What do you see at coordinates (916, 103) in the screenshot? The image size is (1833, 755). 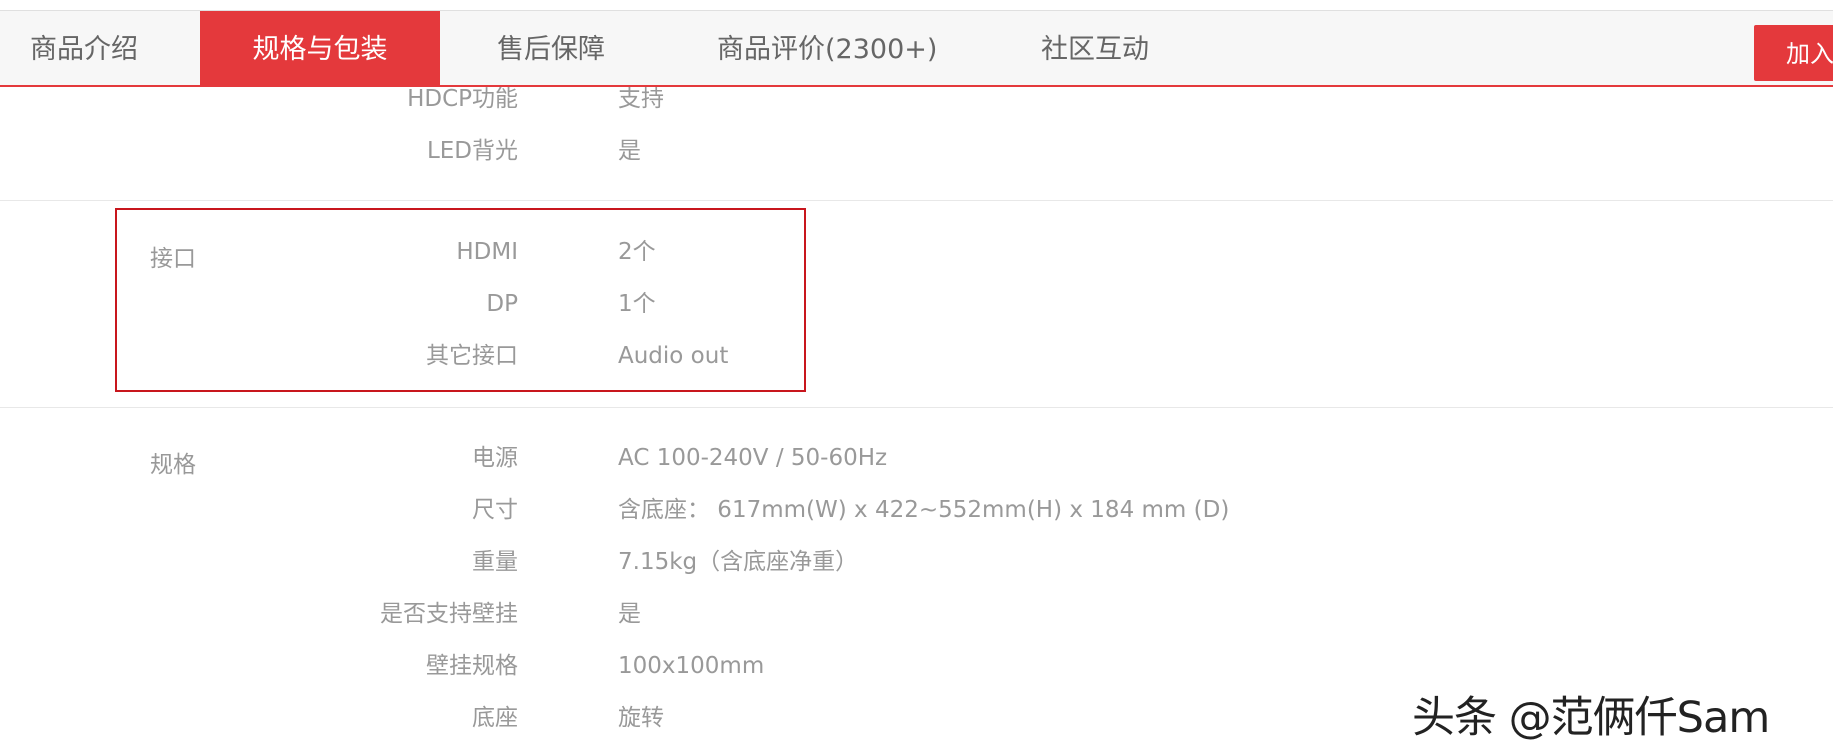 I see `spec-row: HDCP功能 支持` at bounding box center [916, 103].